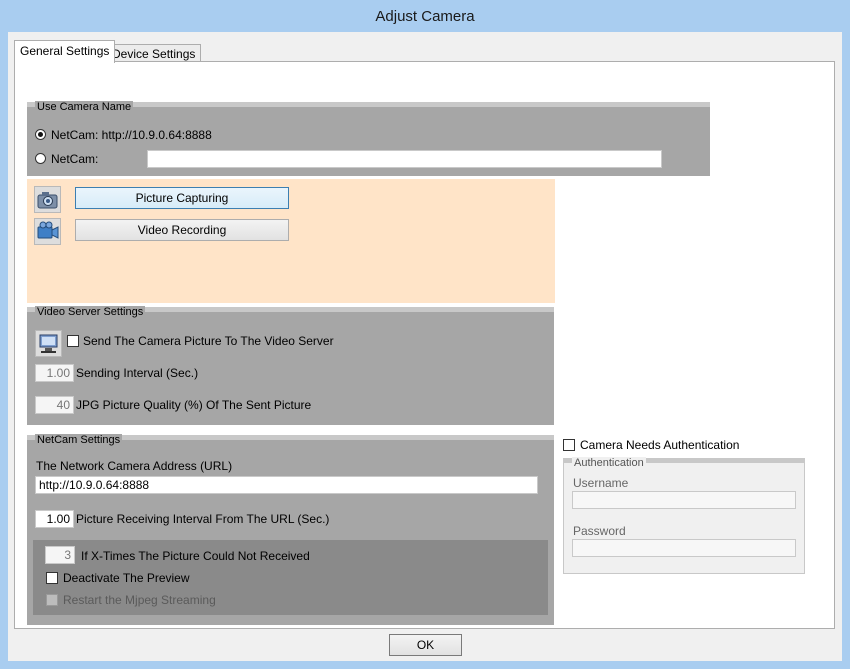 The width and height of the screenshot is (850, 669). I want to click on video-server-icon, so click(48, 343).